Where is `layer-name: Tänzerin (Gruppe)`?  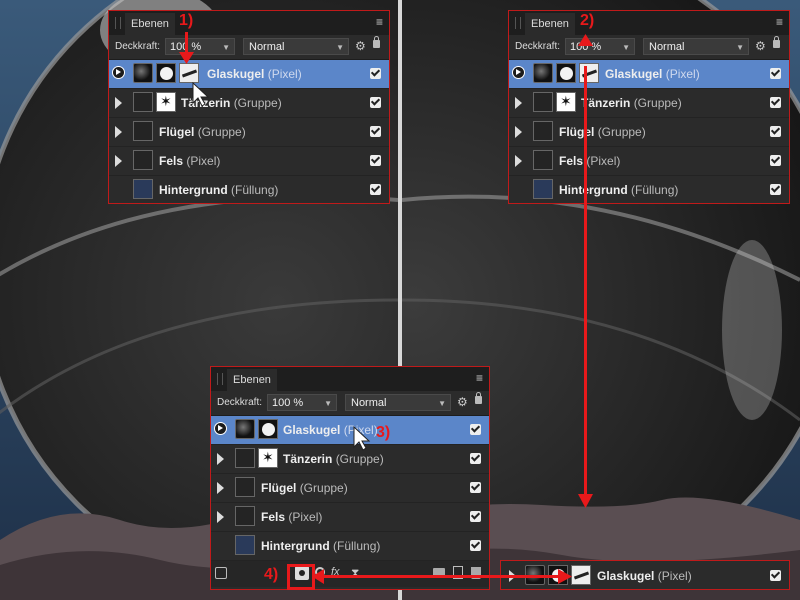
layer-name: Tänzerin (Gruppe) is located at coordinates (631, 103).